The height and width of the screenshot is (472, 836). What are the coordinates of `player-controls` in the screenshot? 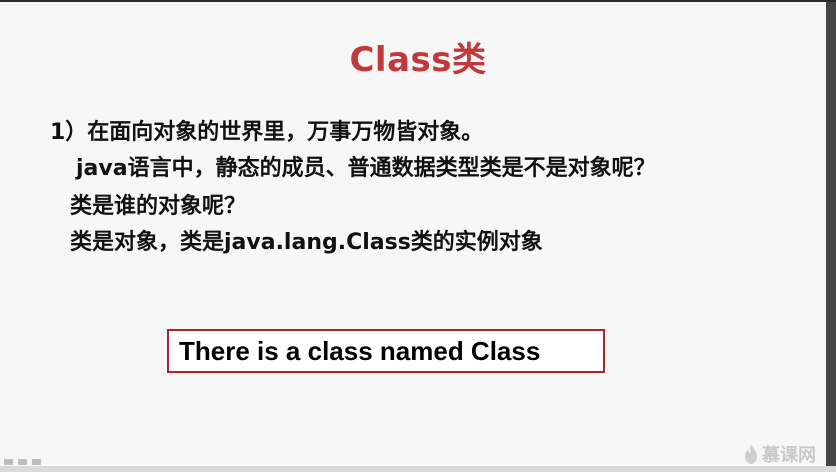 It's located at (22, 462).